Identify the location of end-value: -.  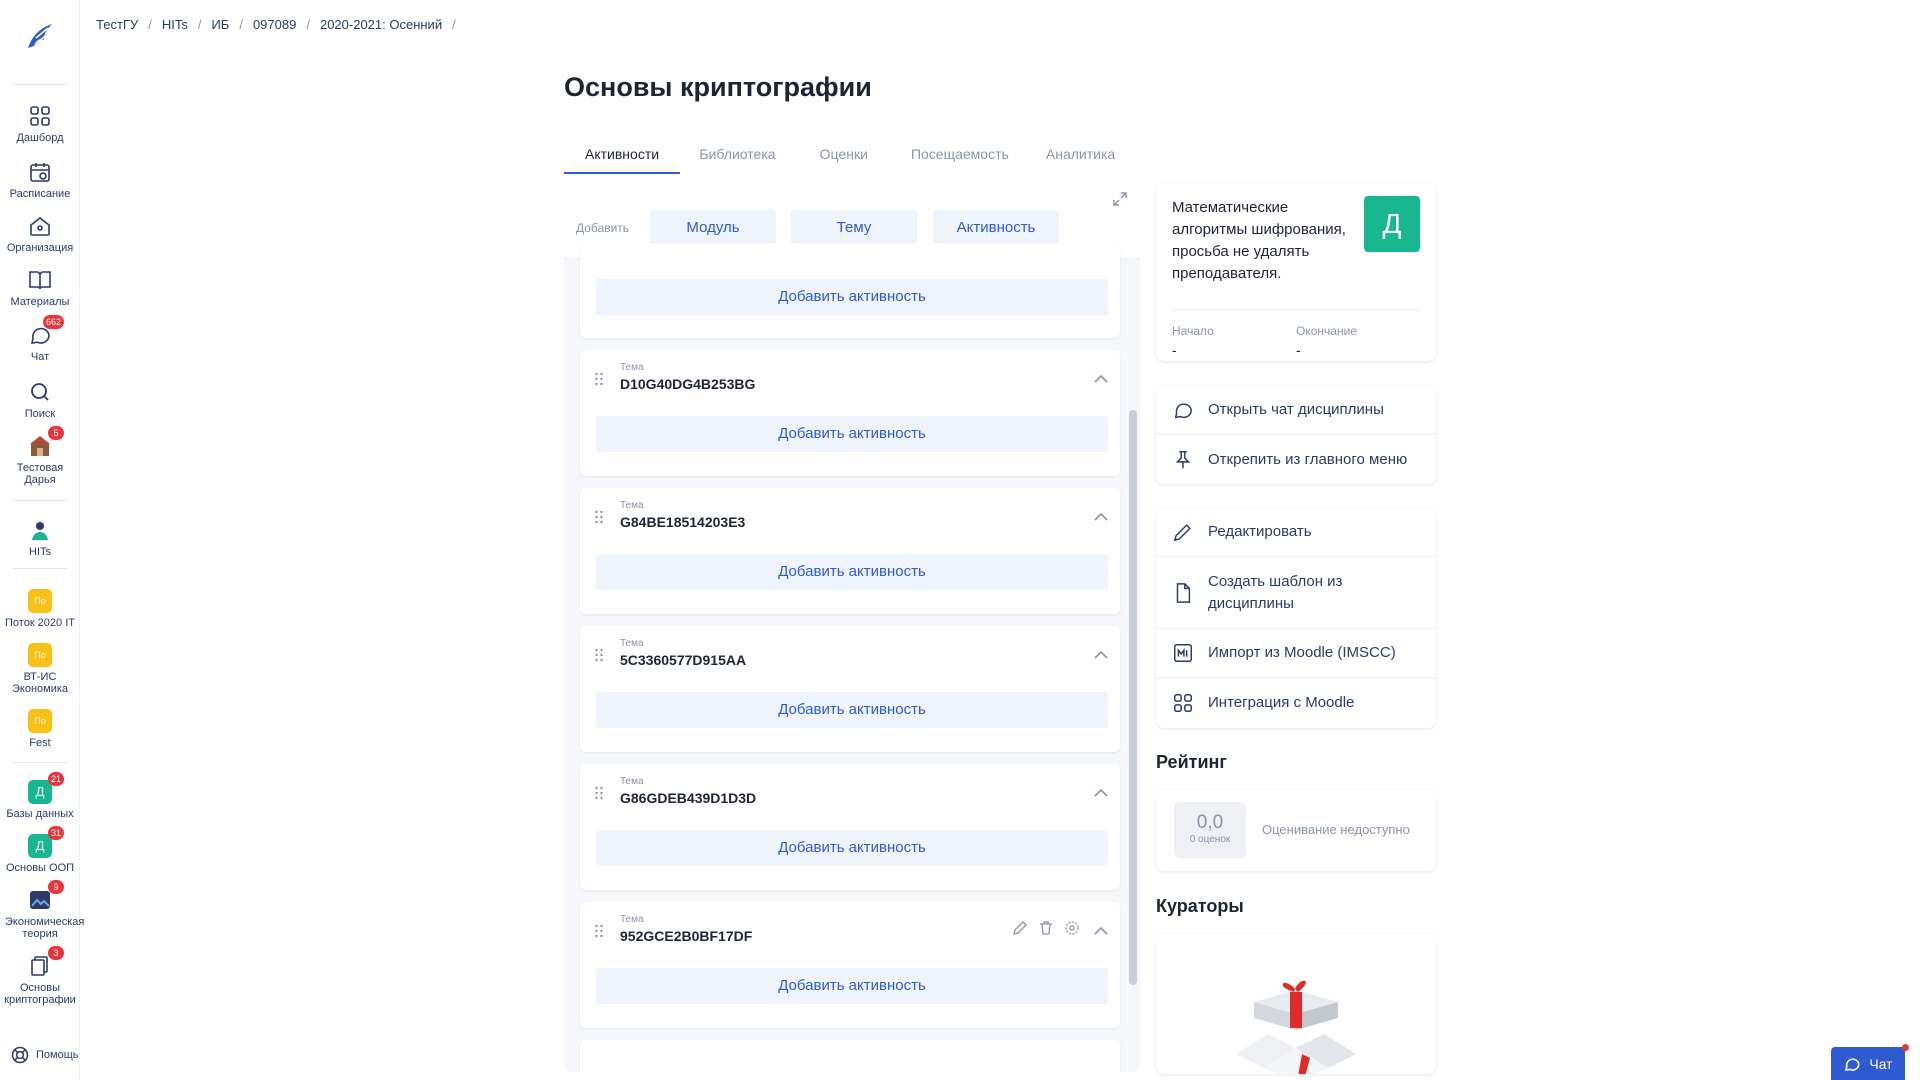
(1298, 350).